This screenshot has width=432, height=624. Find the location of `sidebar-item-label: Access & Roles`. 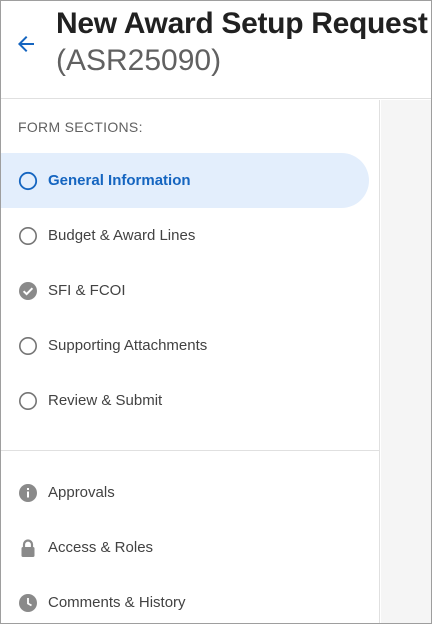

sidebar-item-label: Access & Roles is located at coordinates (101, 547).